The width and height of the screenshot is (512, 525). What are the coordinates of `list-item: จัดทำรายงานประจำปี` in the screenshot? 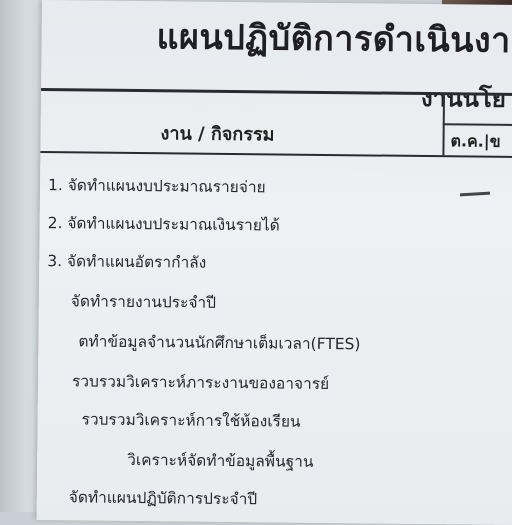 It's located at (143, 302).